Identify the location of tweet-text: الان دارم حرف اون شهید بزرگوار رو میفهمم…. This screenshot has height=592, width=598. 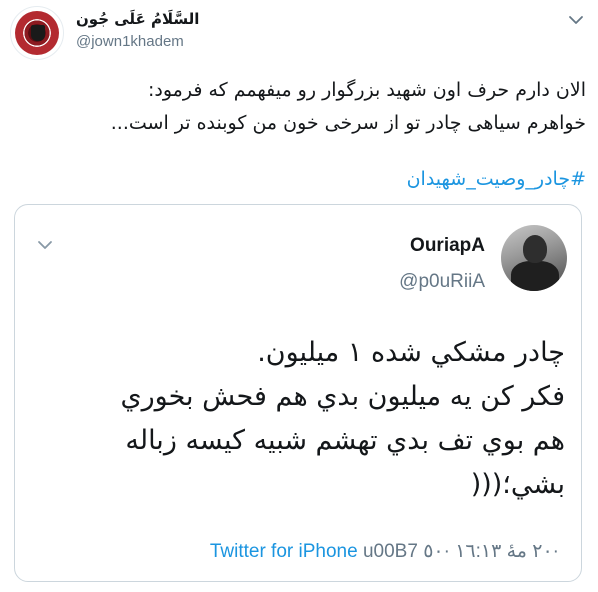
(301, 107).